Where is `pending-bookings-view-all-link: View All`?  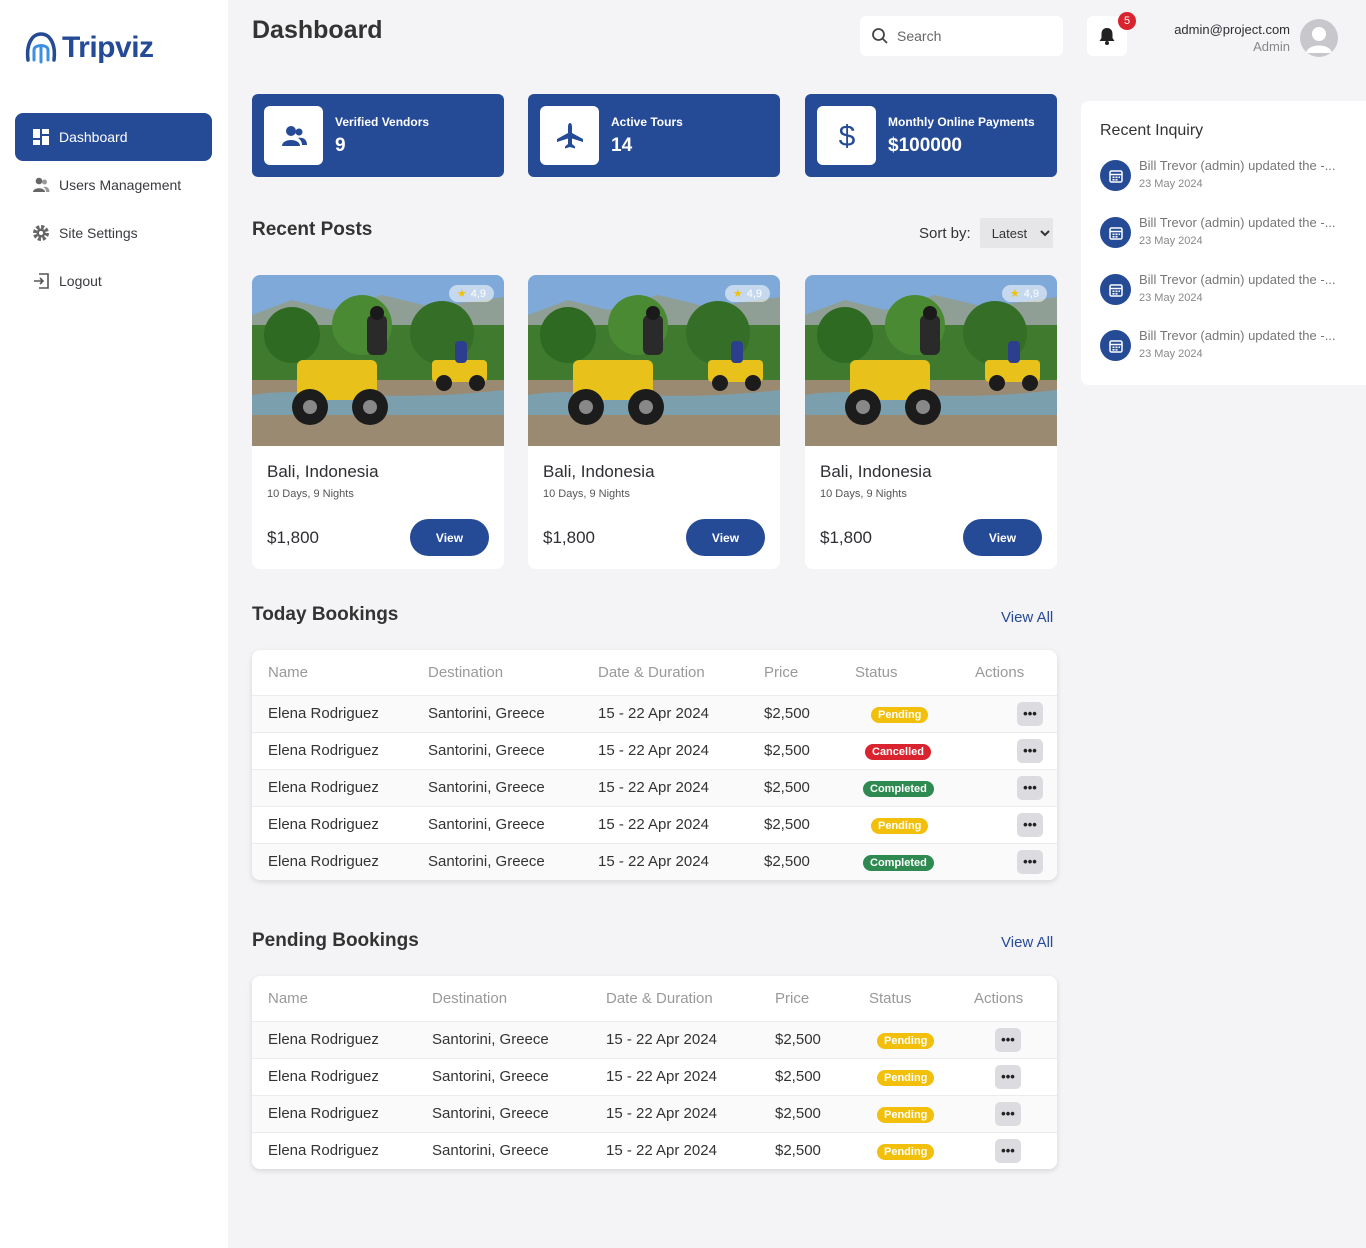
pending-bookings-view-all-link: View All is located at coordinates (1027, 942).